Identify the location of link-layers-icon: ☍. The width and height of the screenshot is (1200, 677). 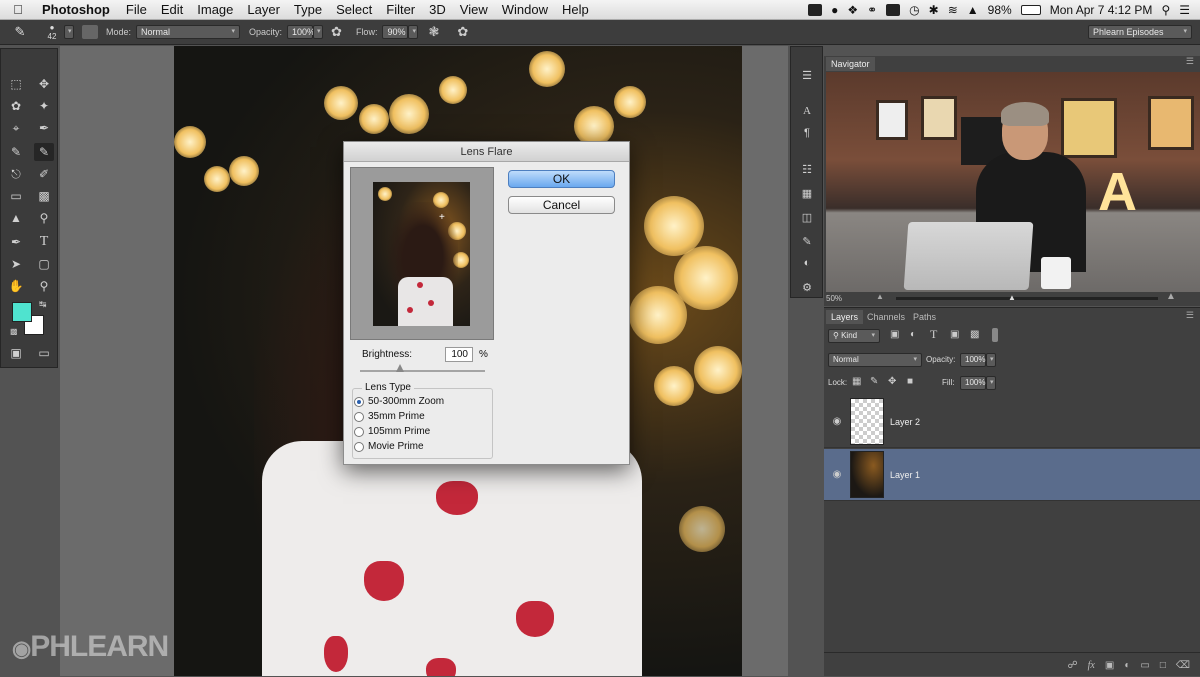
(1073, 665).